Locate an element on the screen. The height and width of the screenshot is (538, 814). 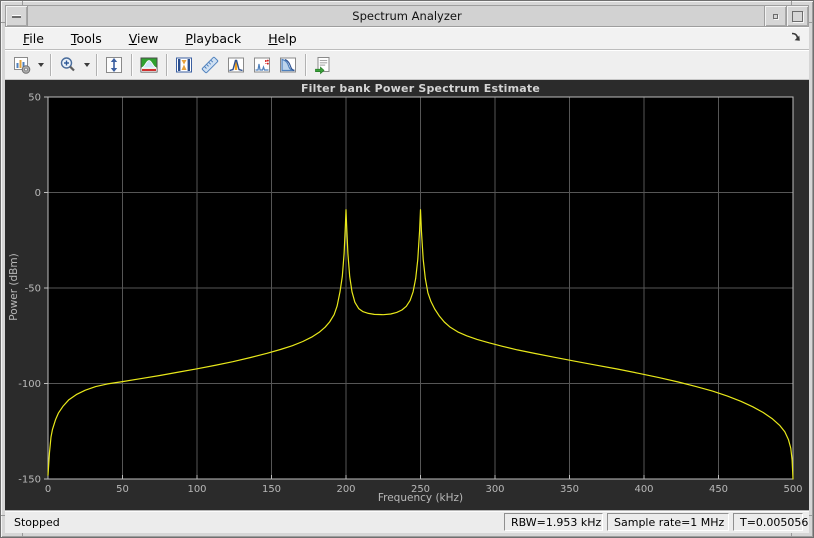
spectrum-options-dropdown is located at coordinates (40, 64).